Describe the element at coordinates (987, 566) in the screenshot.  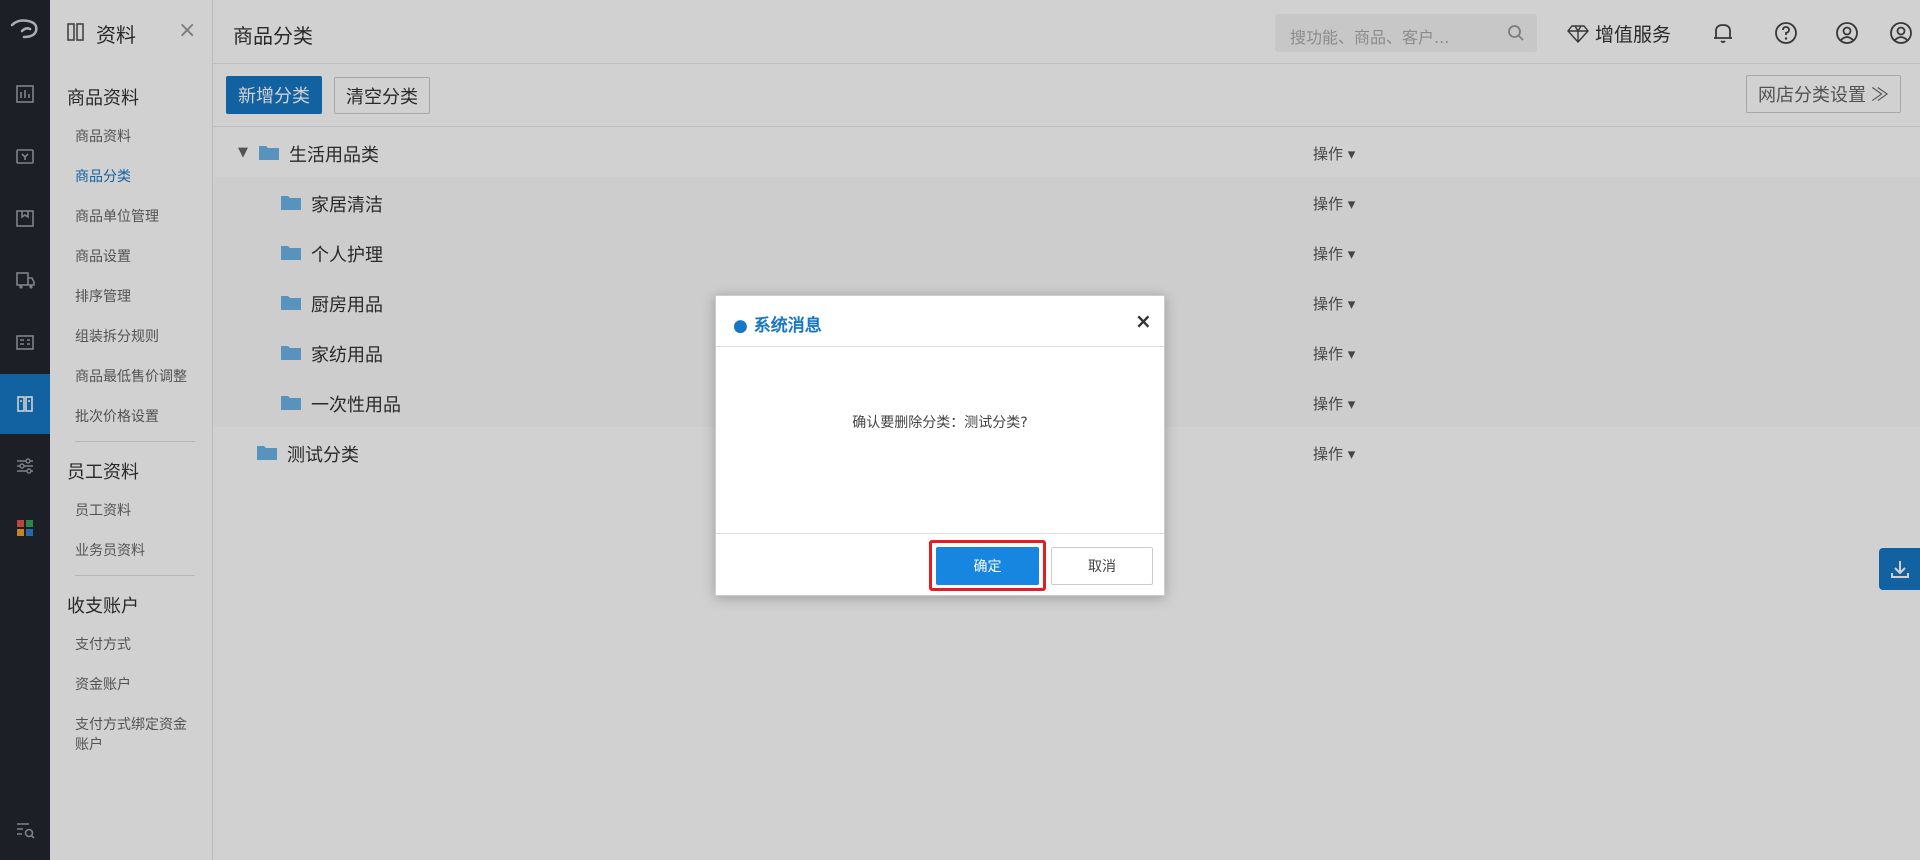
I see `confirm-button: 确定` at that location.